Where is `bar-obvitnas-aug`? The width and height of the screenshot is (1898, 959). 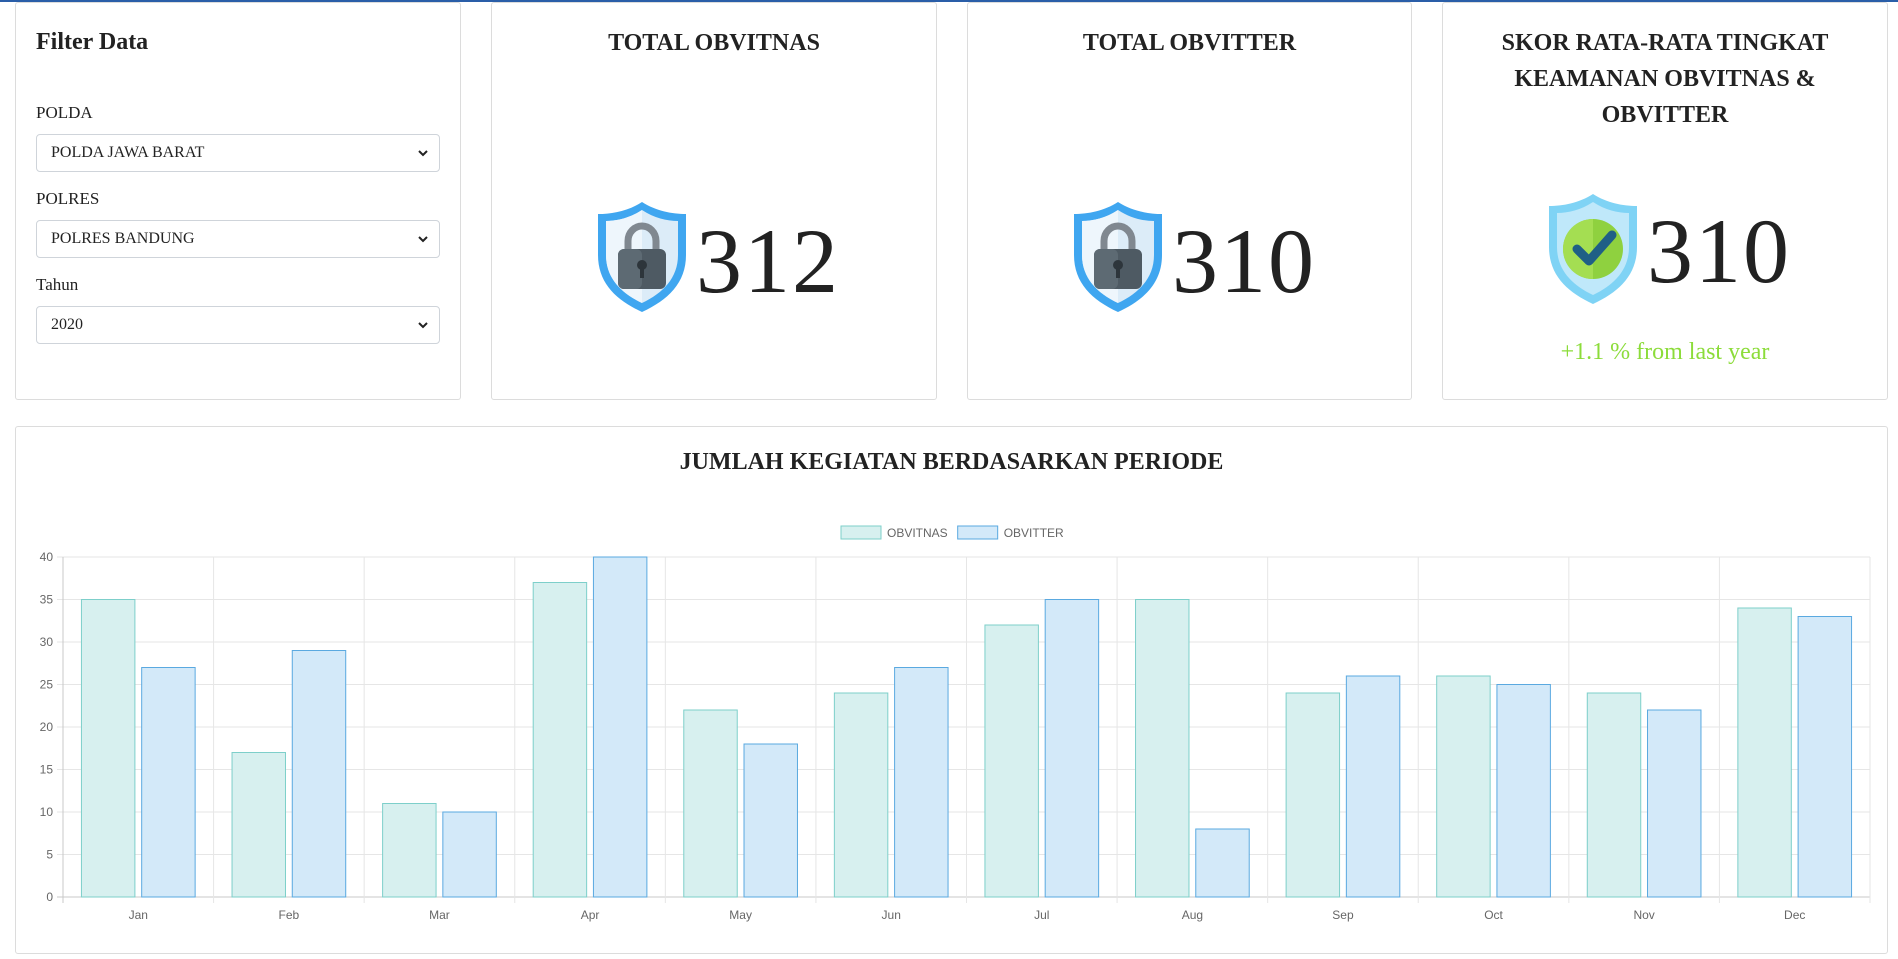
bar-obvitnas-aug is located at coordinates (1162, 748).